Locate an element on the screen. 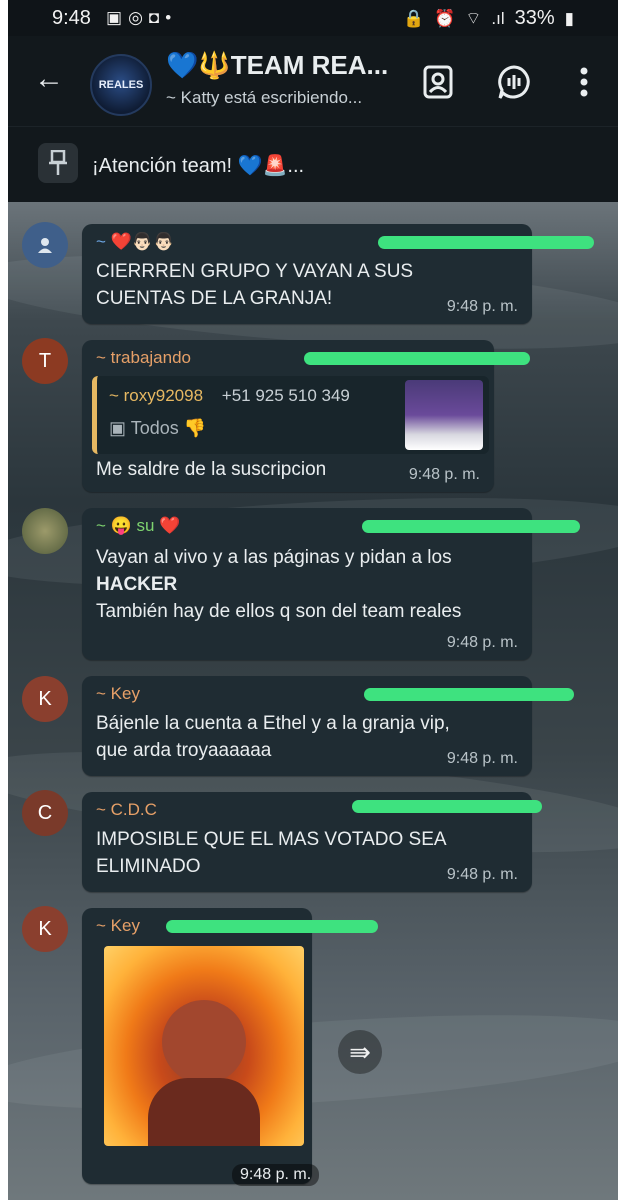  image-message-bubble: ~ Key 9:48 p. m. is located at coordinates (230, 1047).